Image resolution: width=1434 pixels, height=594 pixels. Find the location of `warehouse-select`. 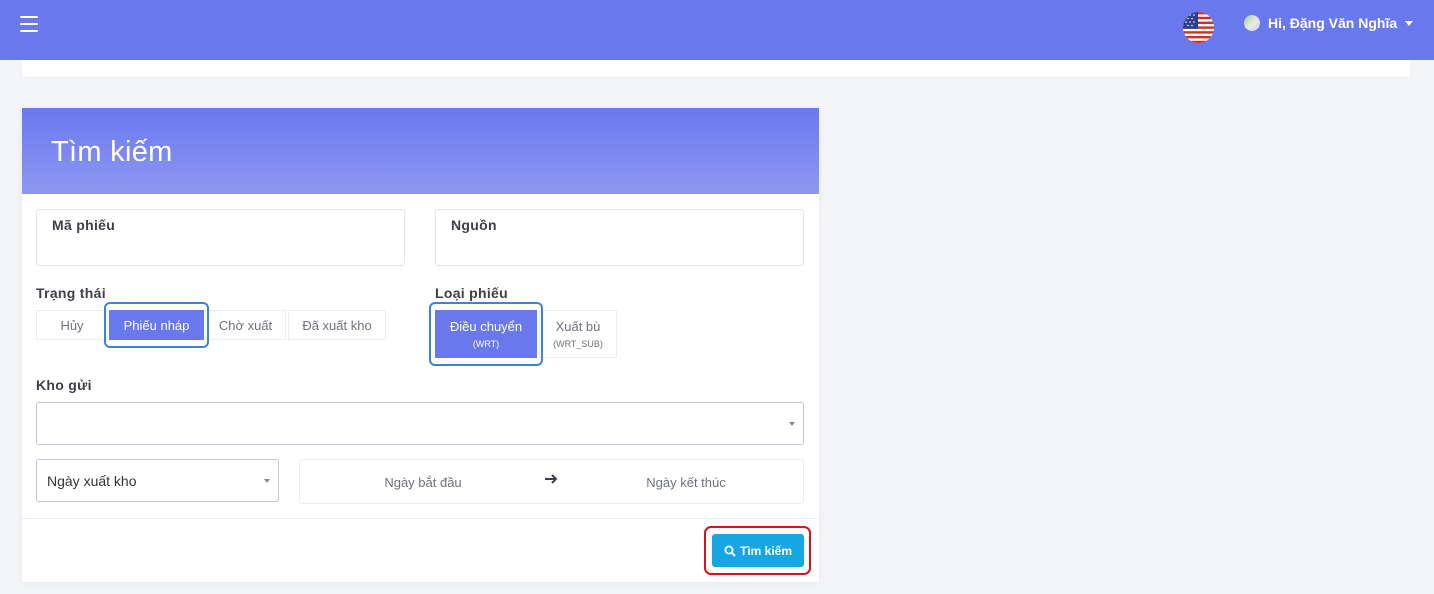

warehouse-select is located at coordinates (420, 423).